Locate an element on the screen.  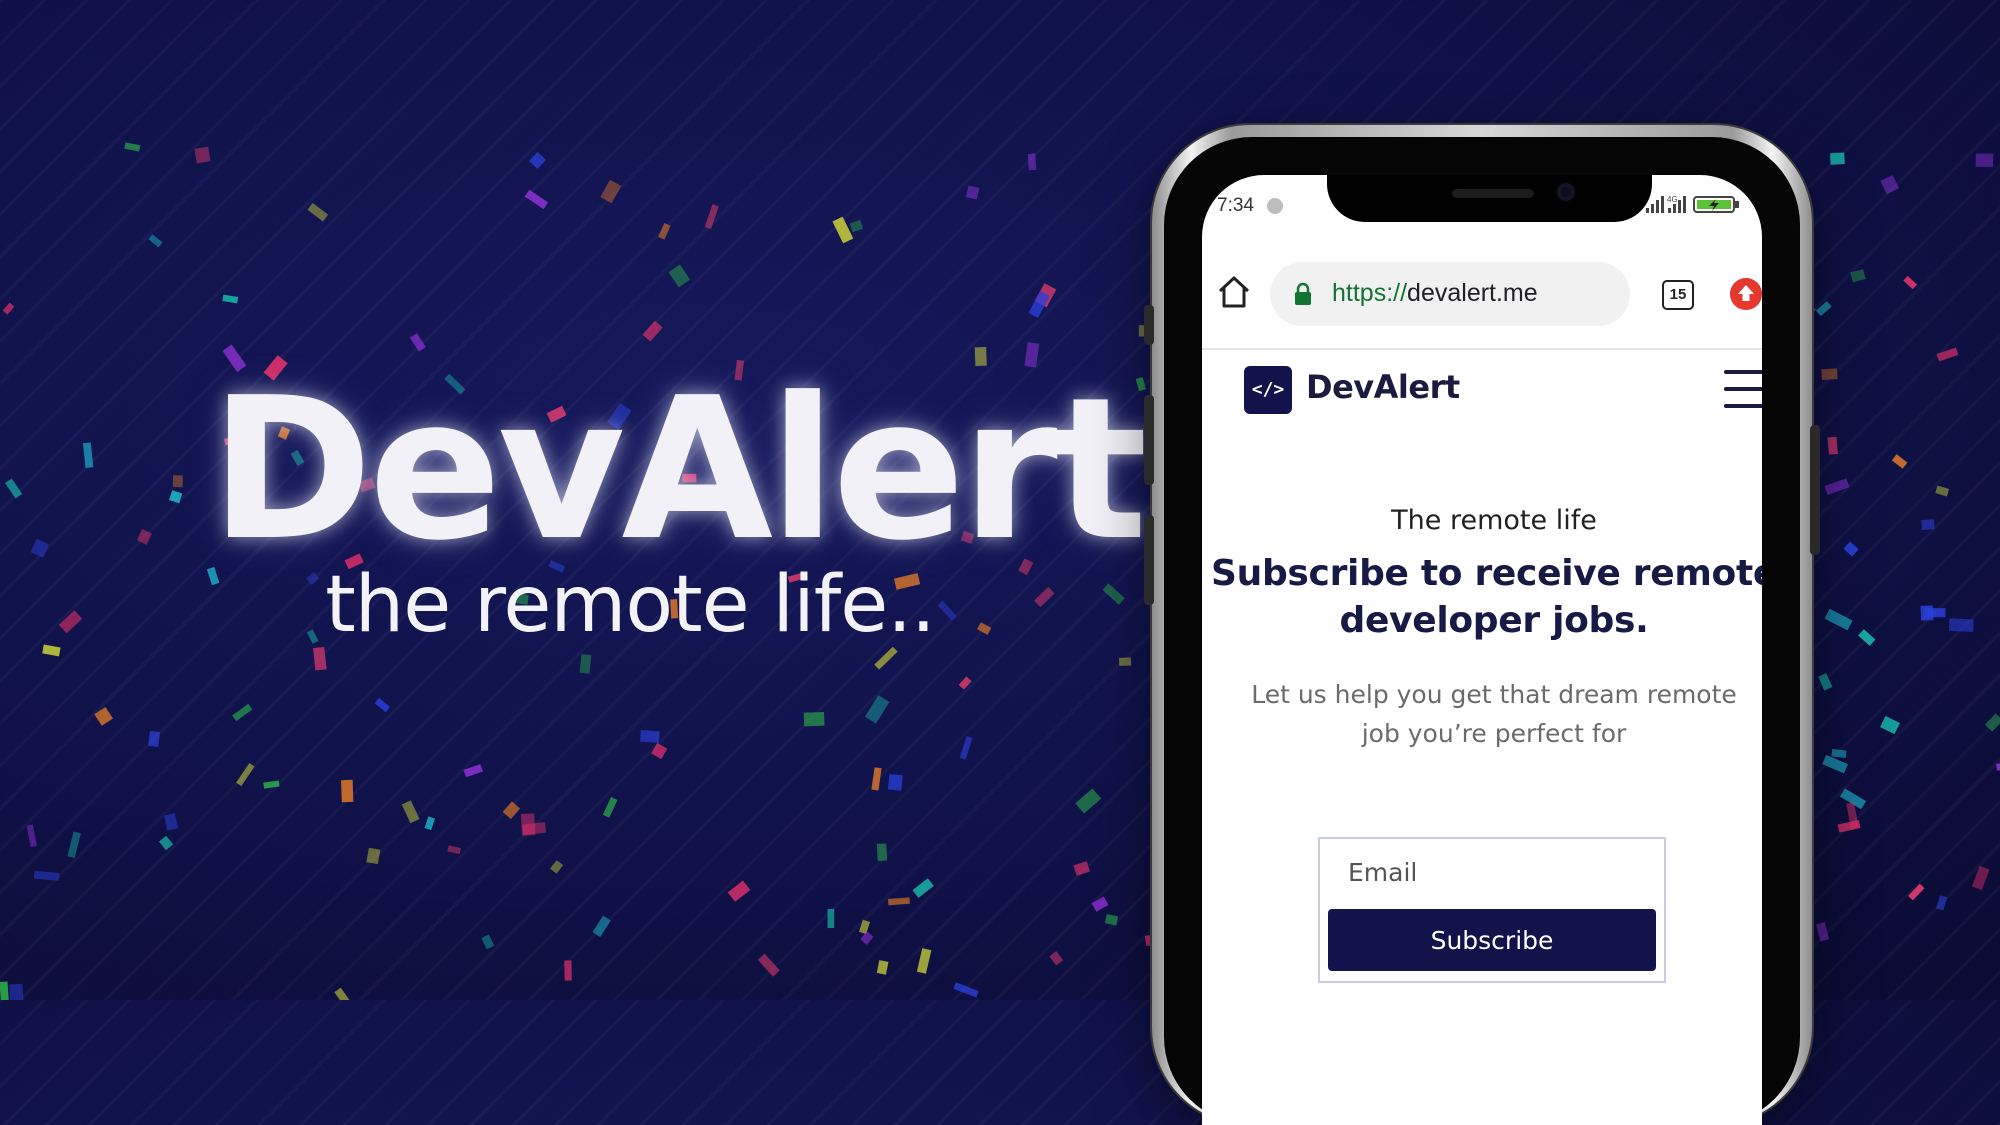
subscribe-button: Subscribe is located at coordinates (1492, 940).